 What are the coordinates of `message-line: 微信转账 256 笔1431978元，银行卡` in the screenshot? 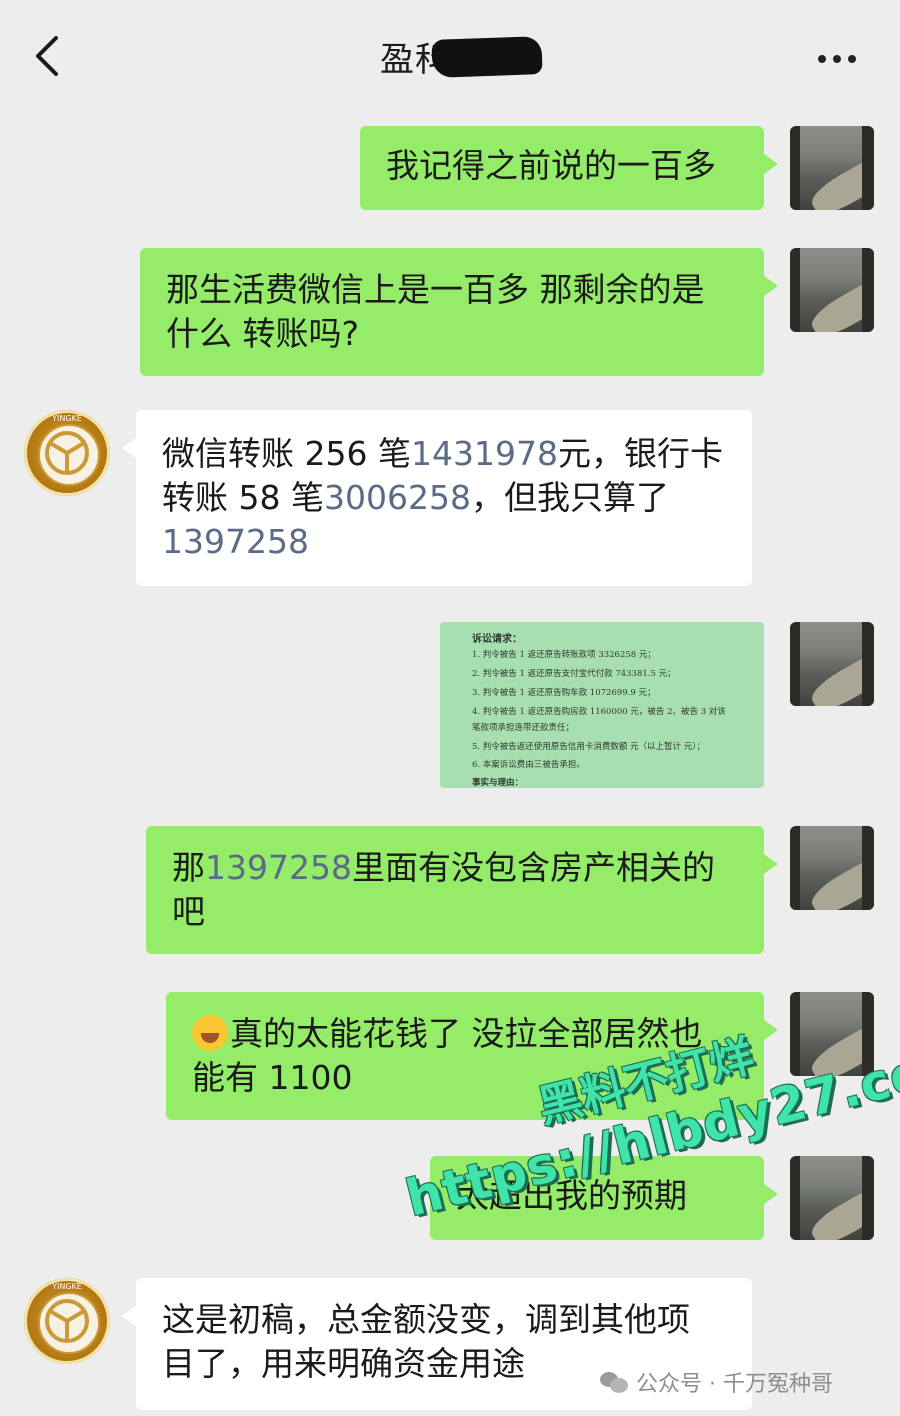 It's located at (442, 453).